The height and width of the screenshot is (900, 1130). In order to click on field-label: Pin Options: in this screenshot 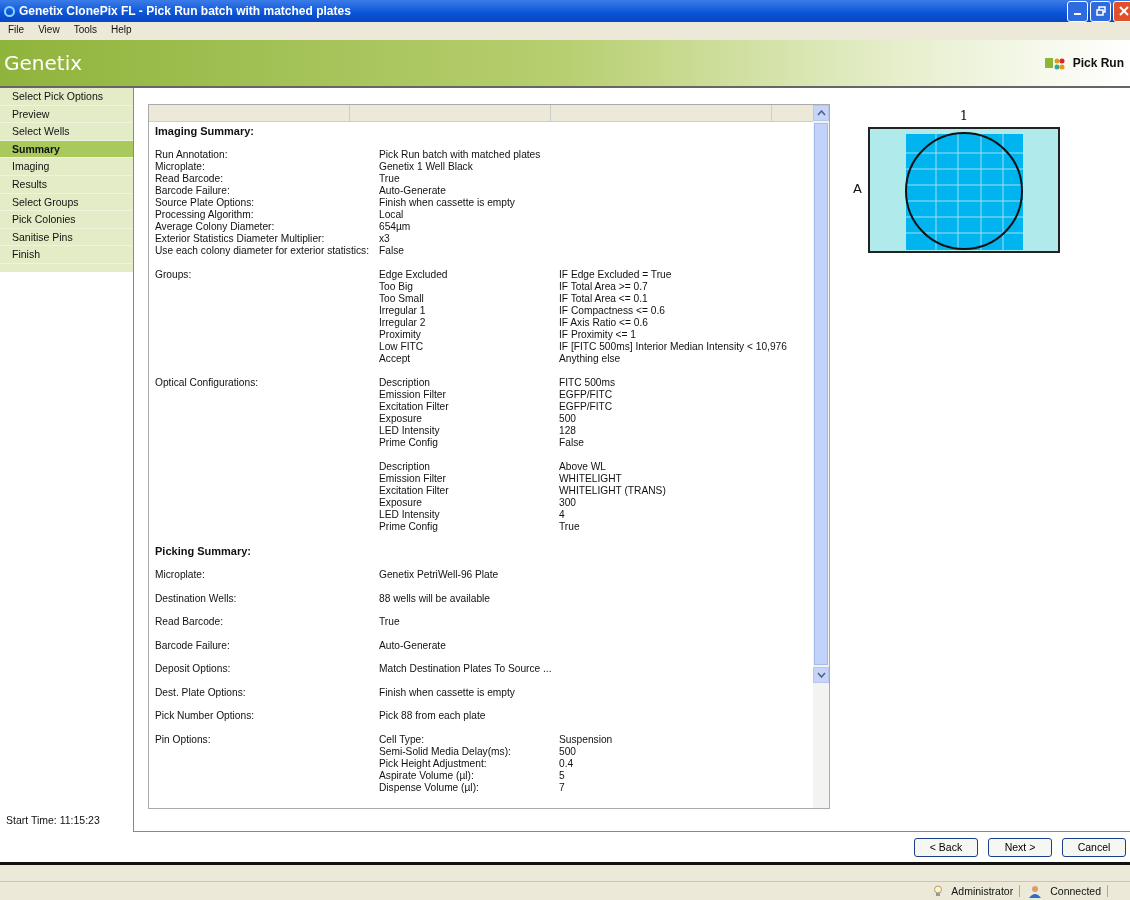, I will do `click(183, 739)`.